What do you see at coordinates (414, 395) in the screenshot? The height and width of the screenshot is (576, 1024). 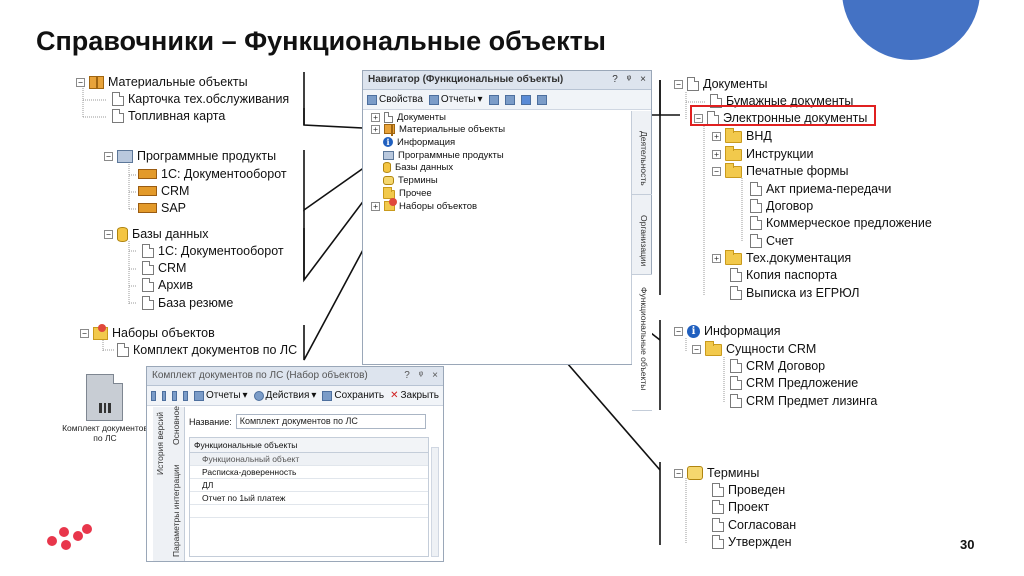 I see `close-window-button: ✕ Закрыть` at bounding box center [414, 395].